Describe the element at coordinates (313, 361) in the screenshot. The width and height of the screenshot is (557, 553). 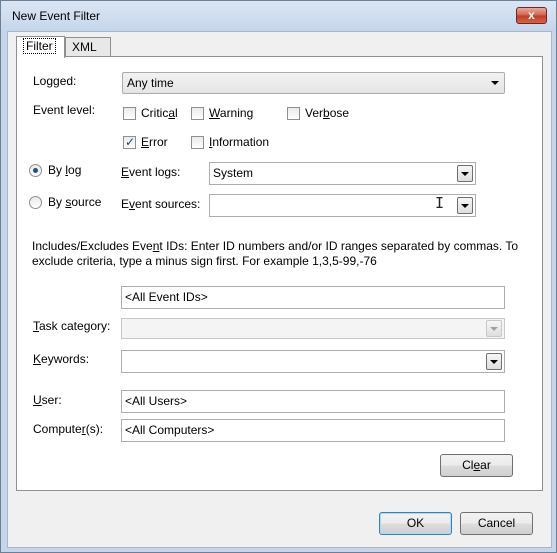
I see `keywords-field` at that location.